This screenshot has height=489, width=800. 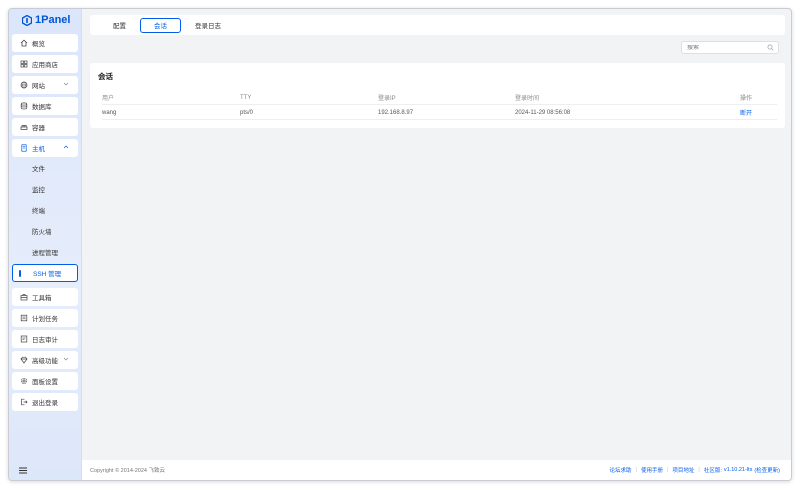 I want to click on sidebar-item-schedule: 计划任务, so click(x=45, y=318).